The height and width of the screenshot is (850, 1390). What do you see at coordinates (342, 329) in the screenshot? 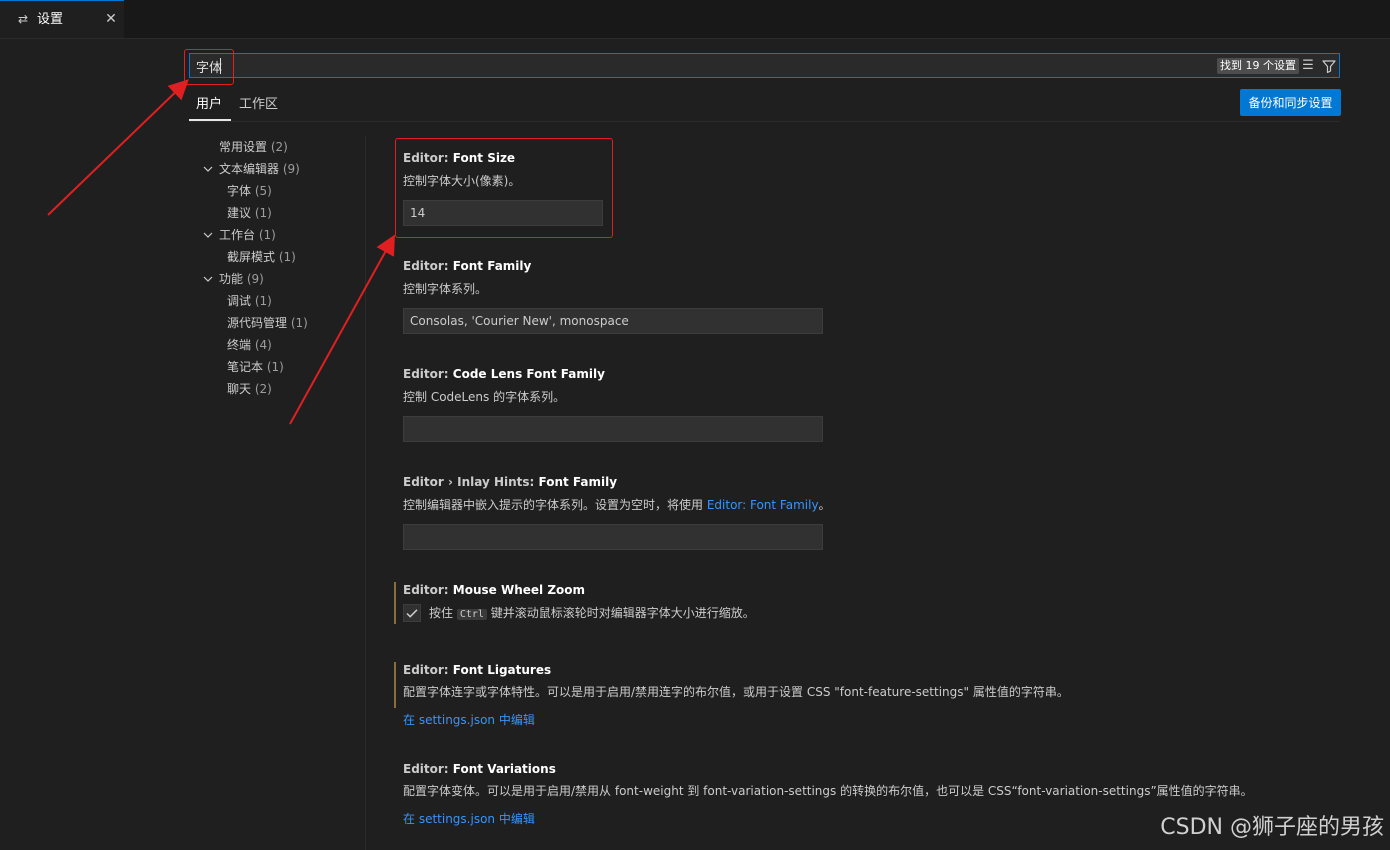
I see `arrow-to-font-size` at bounding box center [342, 329].